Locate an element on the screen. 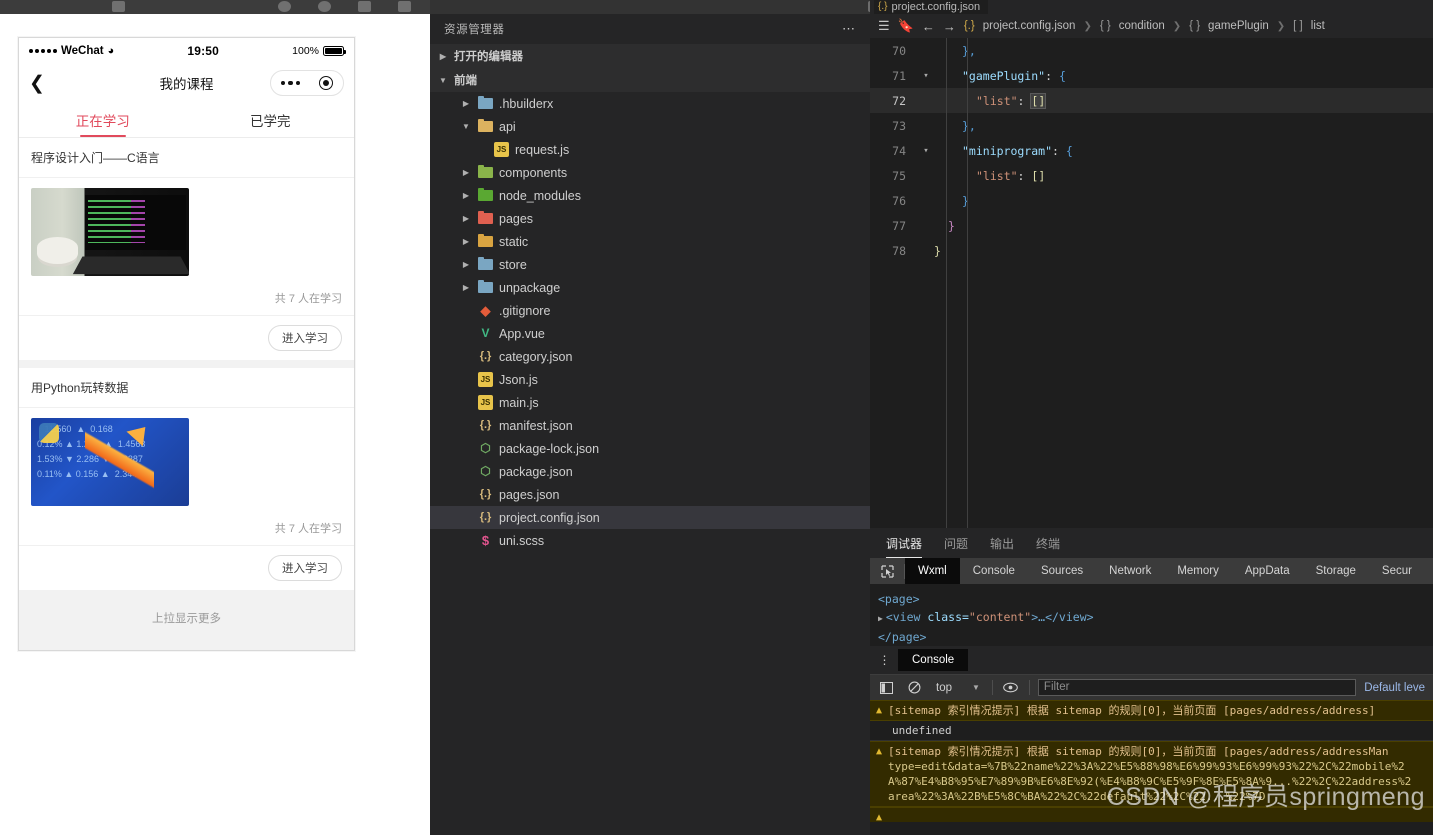  code-token: "miniprogram" is located at coordinates (1007, 150).